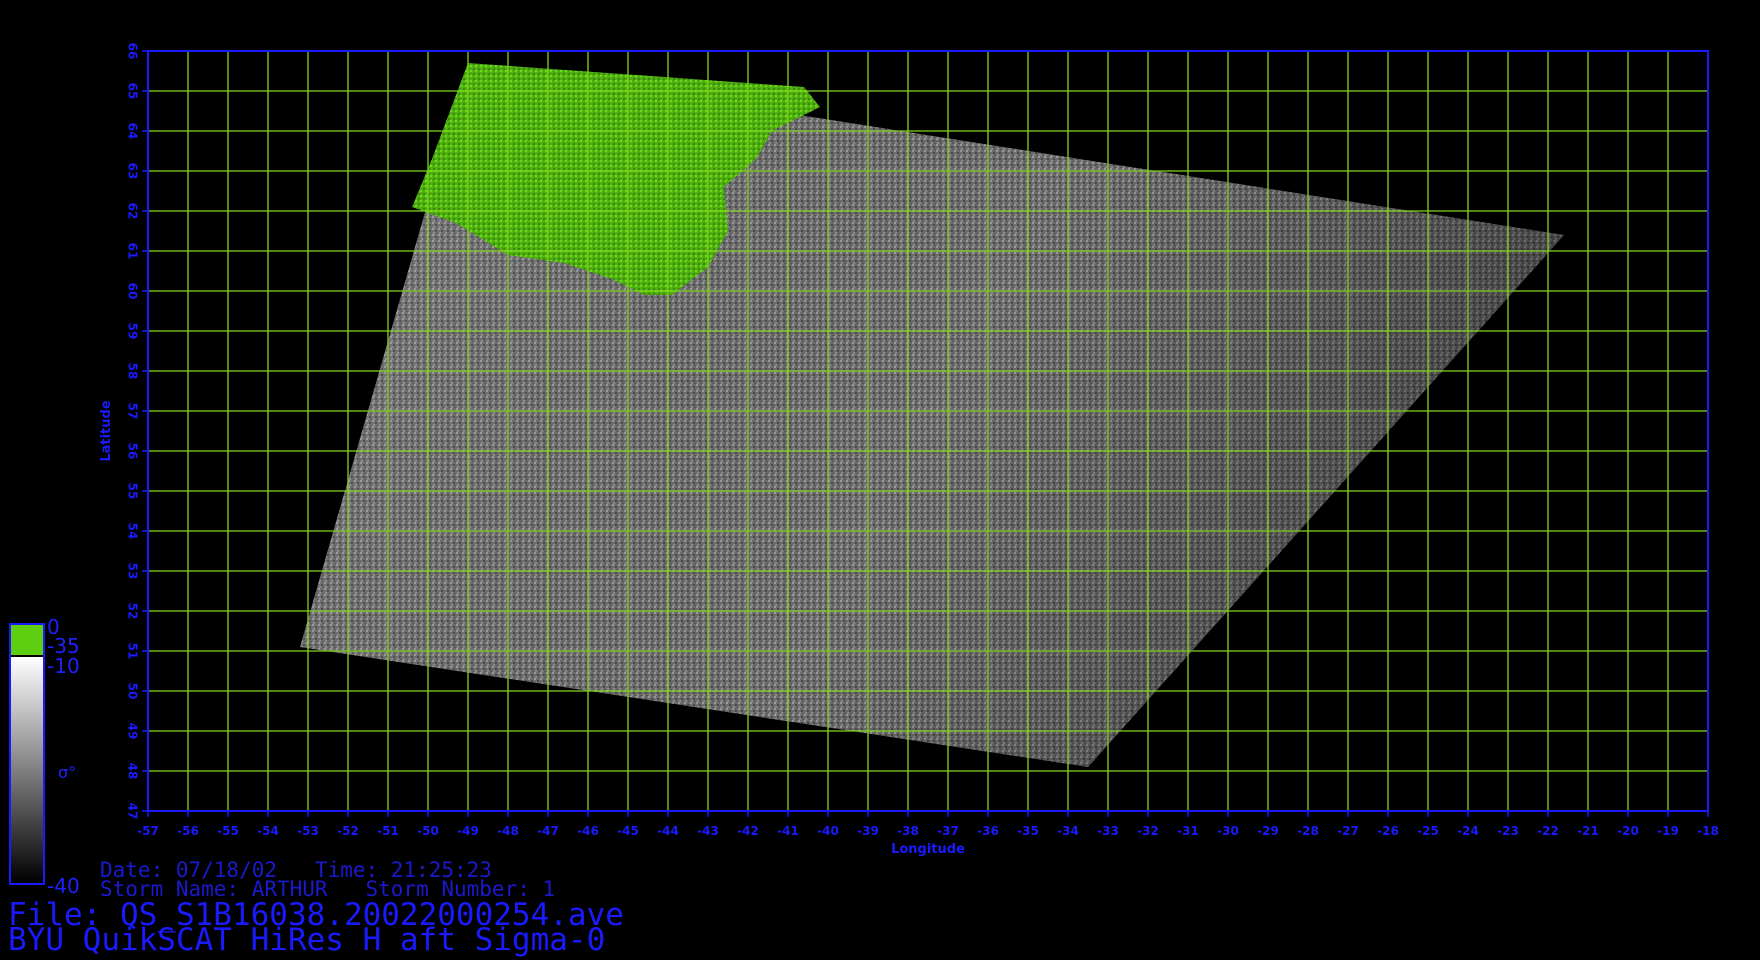 The image size is (1760, 960). What do you see at coordinates (133, 291) in the screenshot?
I see `lat-tick-label: 60` at bounding box center [133, 291].